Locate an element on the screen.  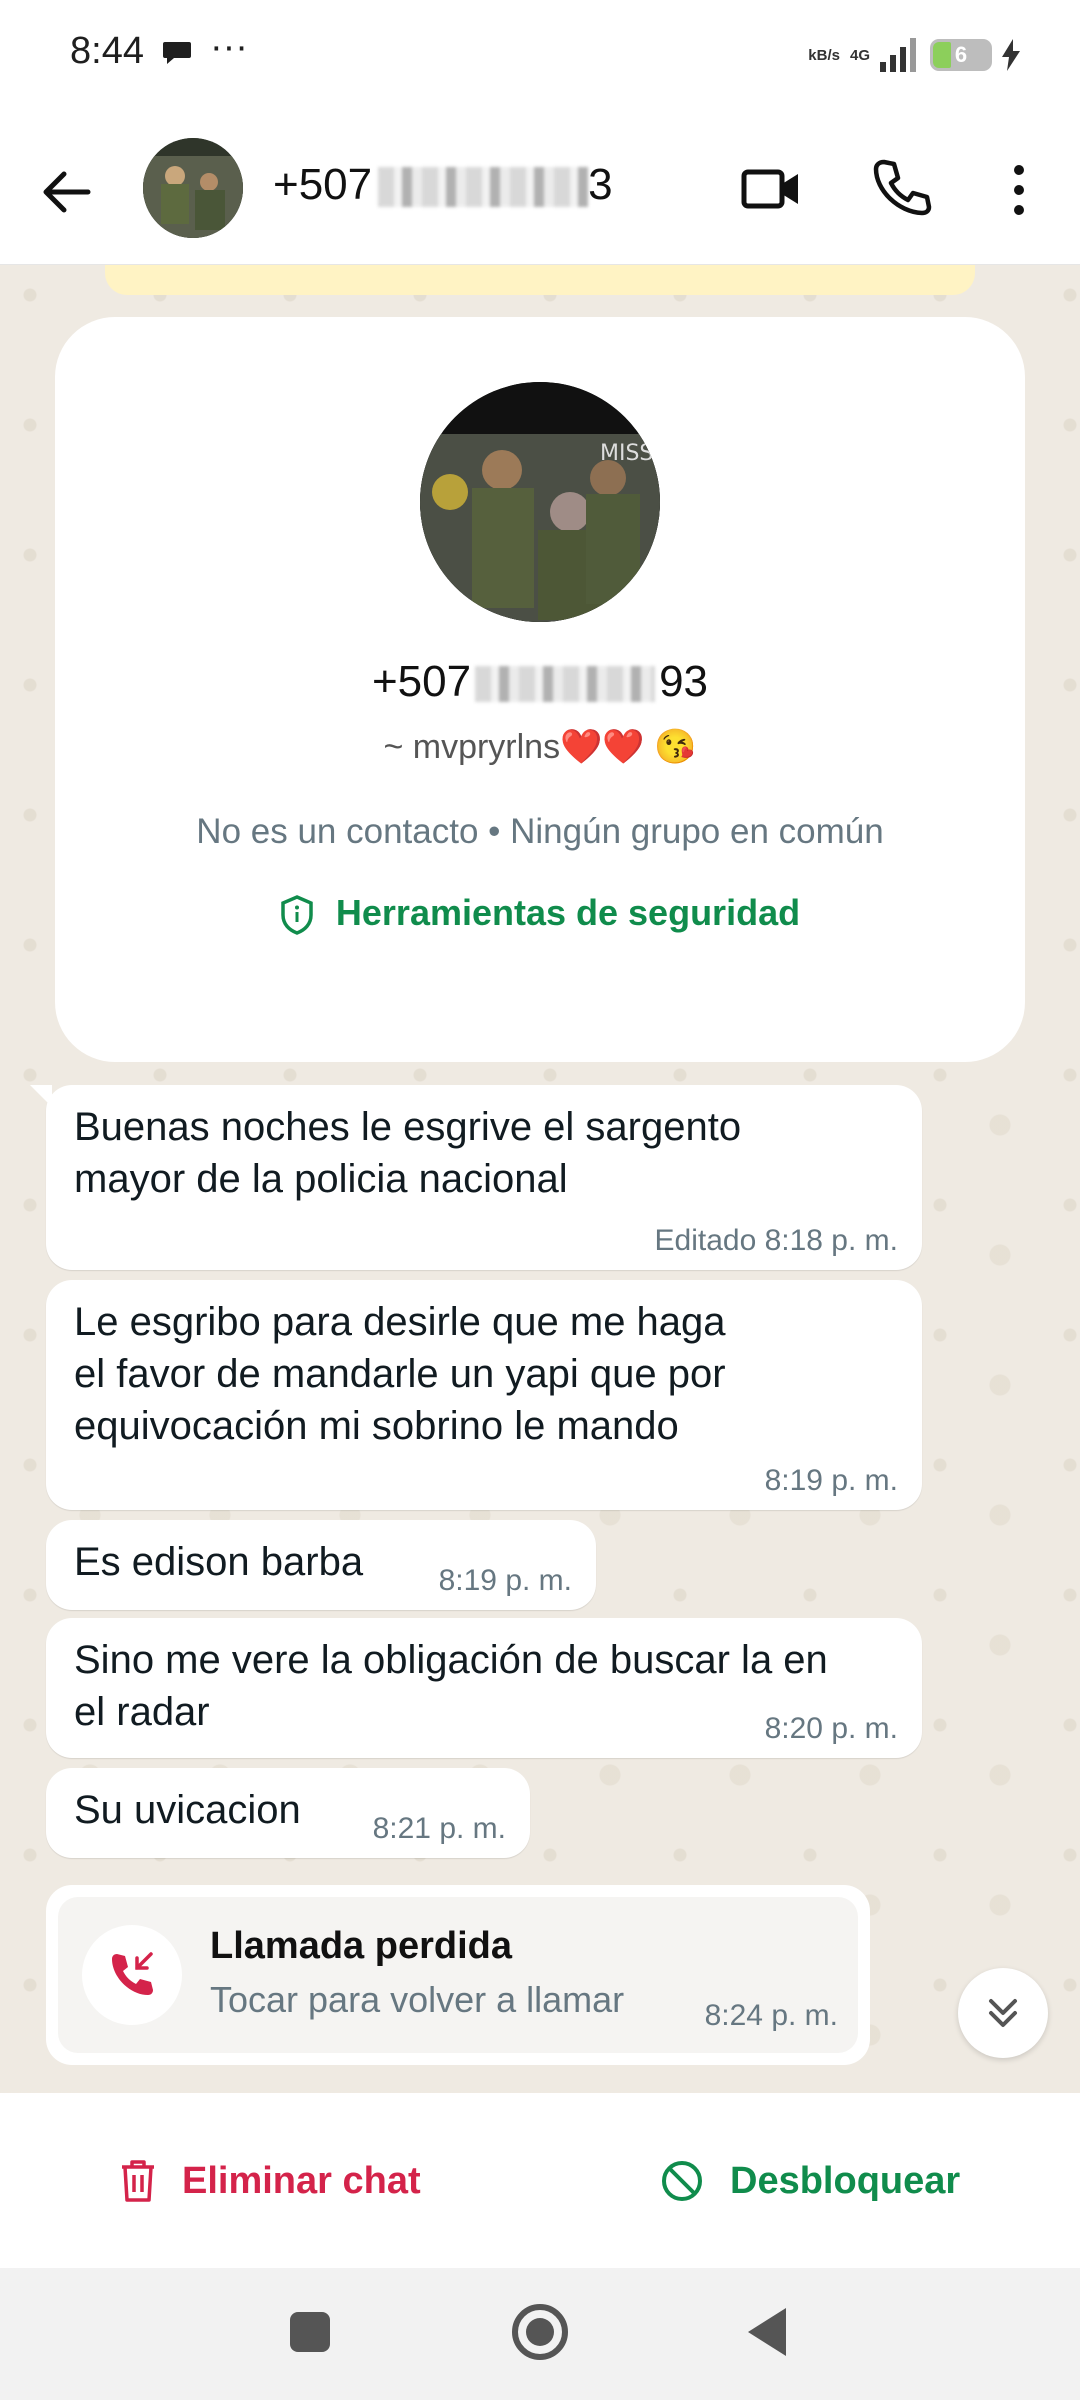
scroll-to-bottom-button is located at coordinates (1003, 2013).